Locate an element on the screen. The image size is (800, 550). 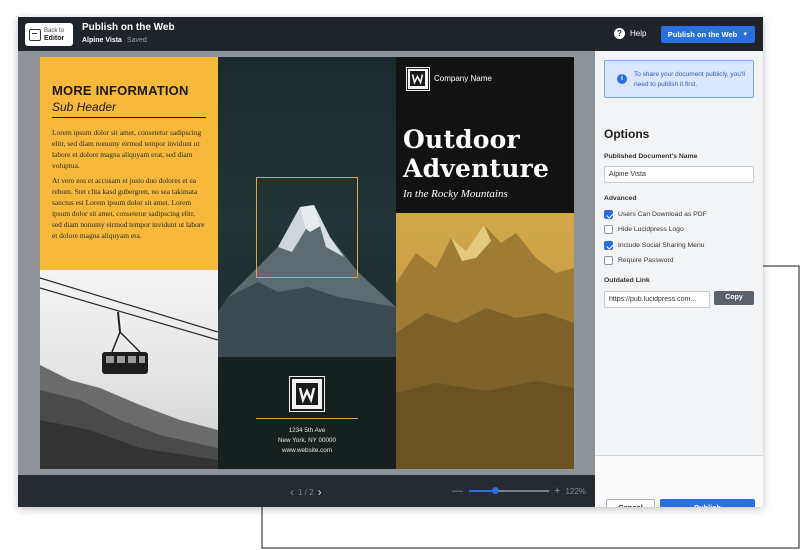
info-heading: MORE INFORMATION is located at coordinates (120, 90).